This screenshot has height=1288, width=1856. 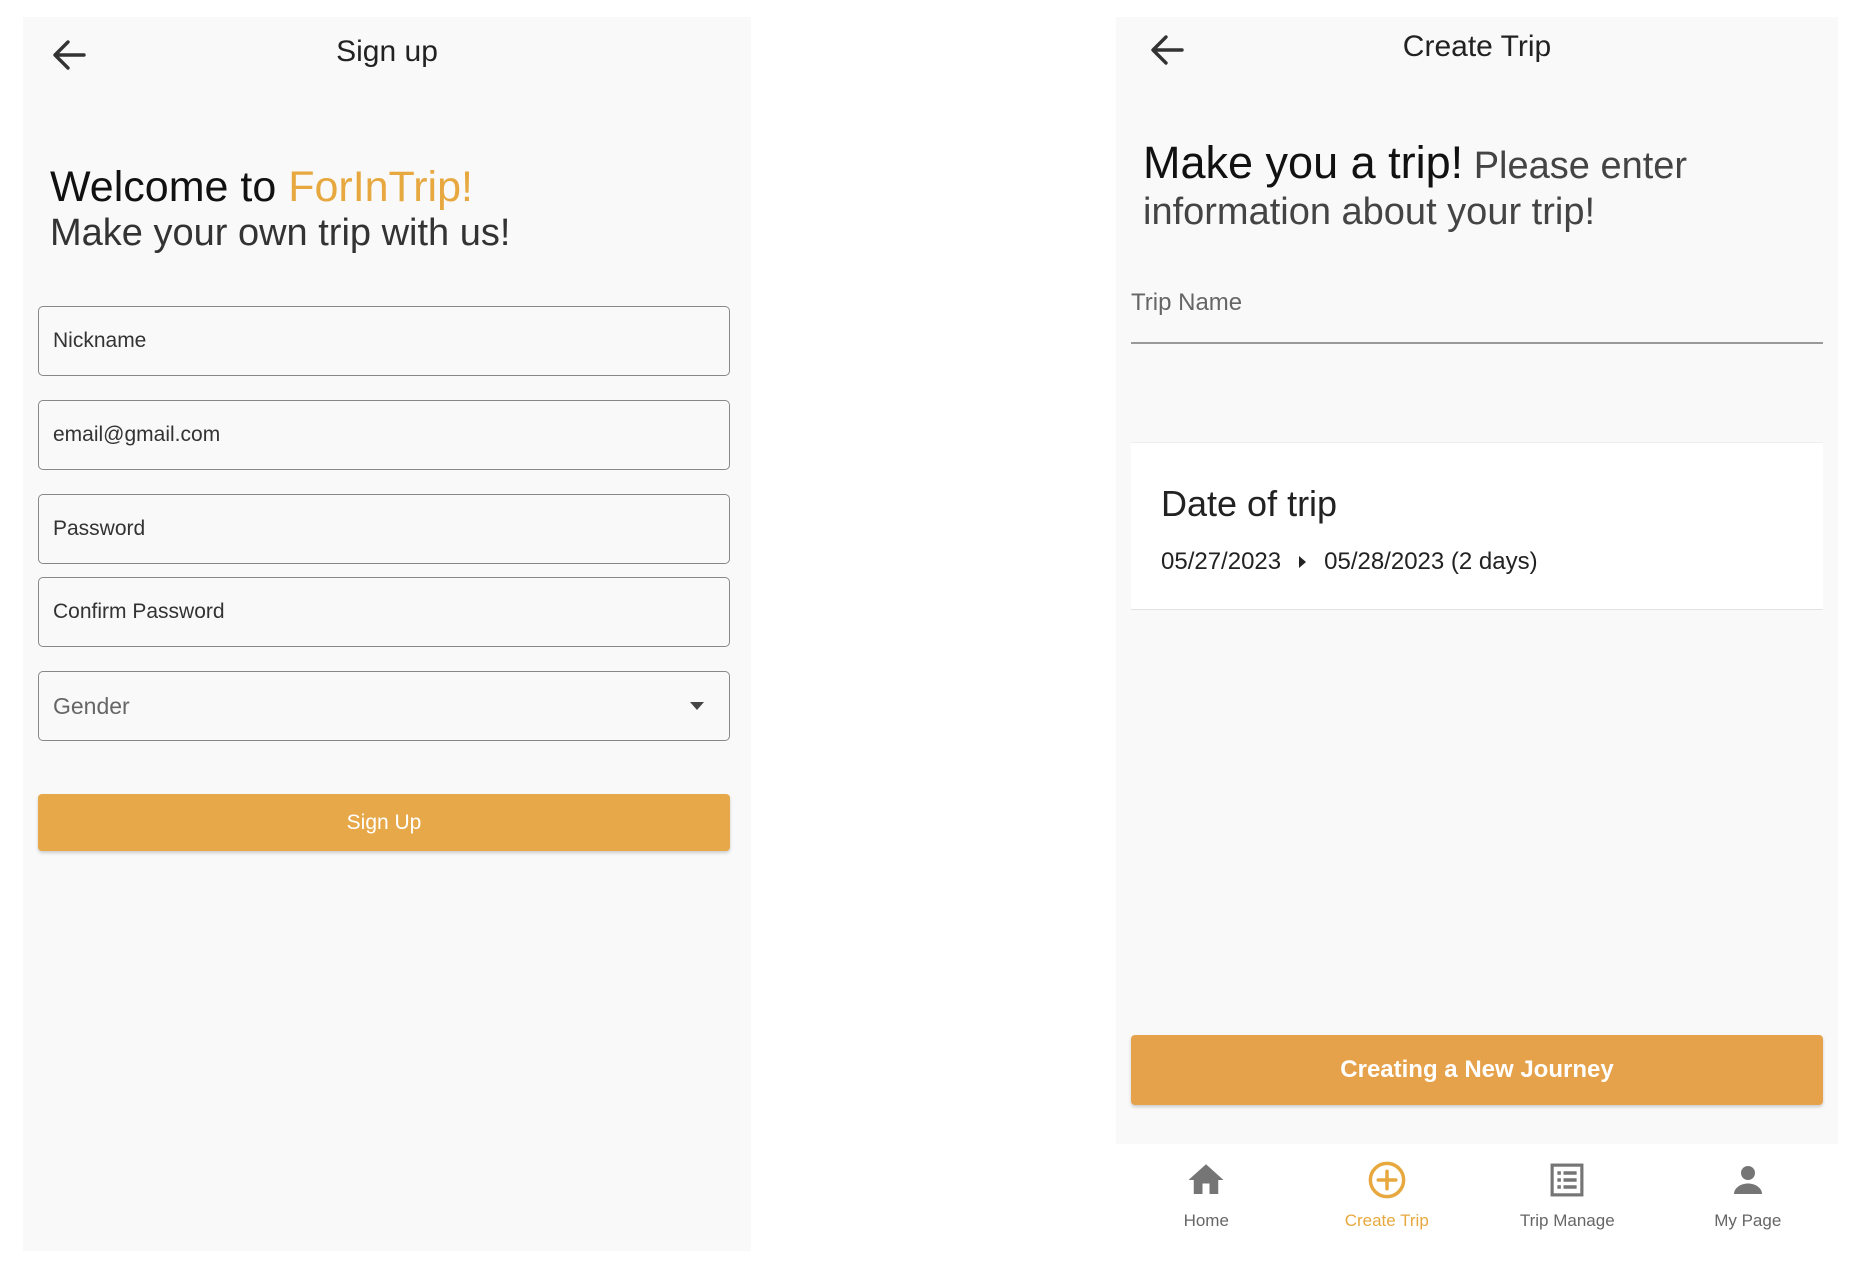 What do you see at coordinates (1206, 1197) in the screenshot?
I see `nav-item-home: Home` at bounding box center [1206, 1197].